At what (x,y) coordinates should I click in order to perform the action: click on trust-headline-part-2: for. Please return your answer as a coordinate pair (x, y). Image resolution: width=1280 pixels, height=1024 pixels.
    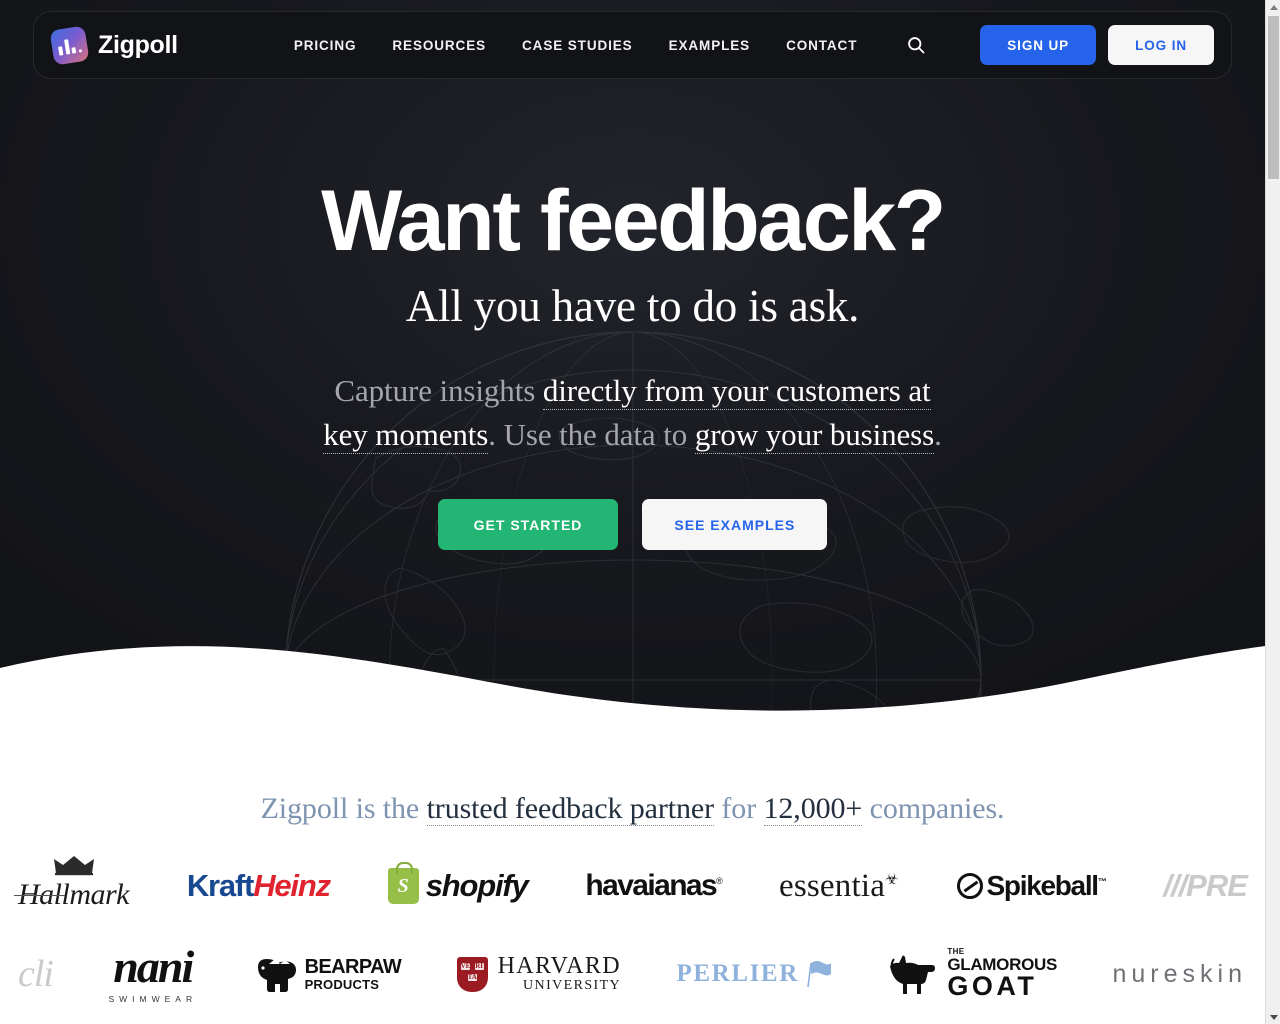
    Looking at the image, I should click on (739, 808).